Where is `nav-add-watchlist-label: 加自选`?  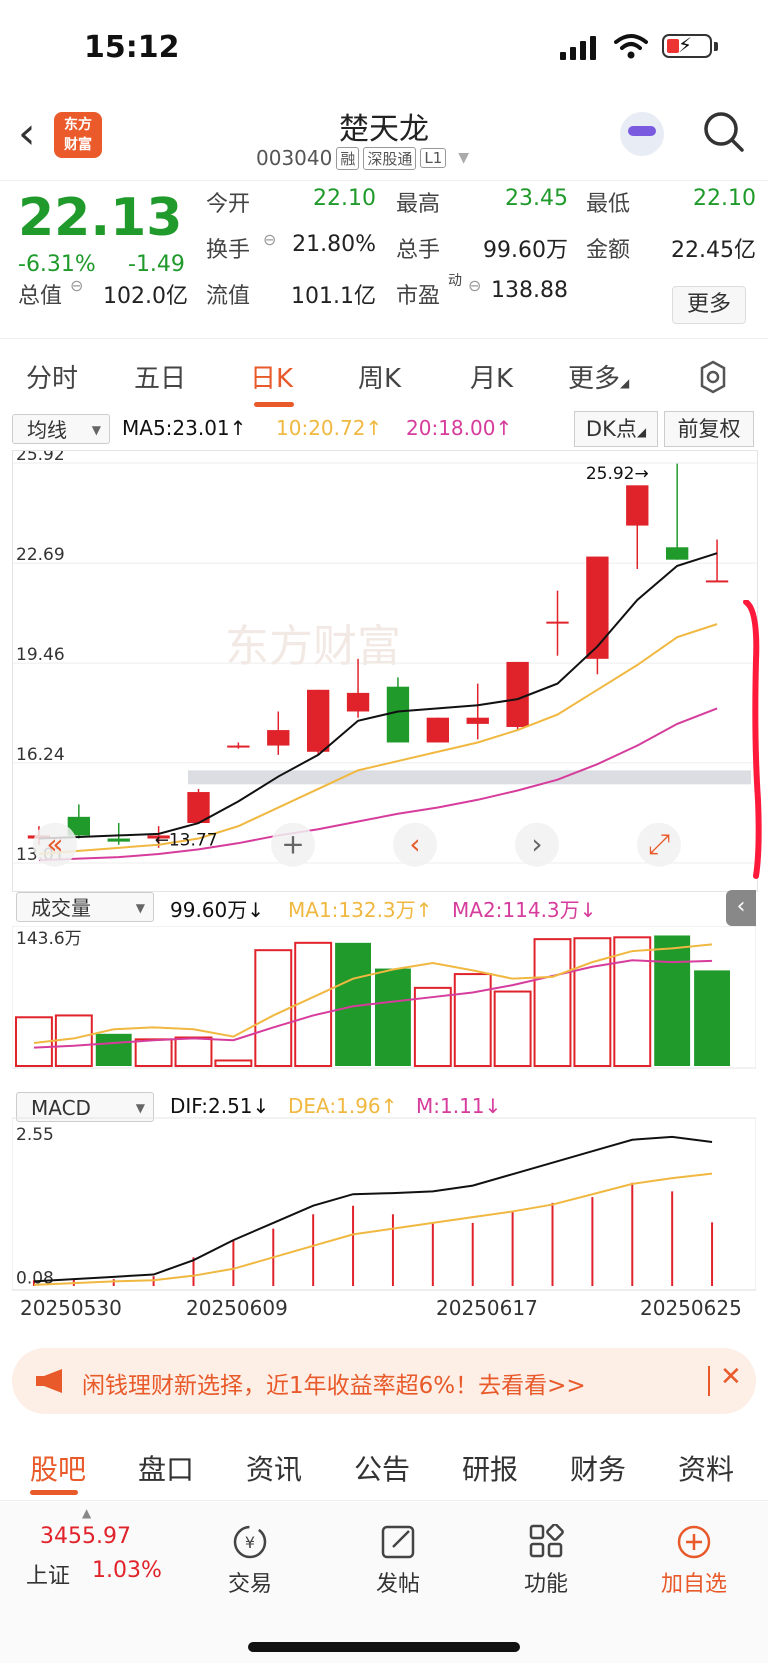 nav-add-watchlist-label: 加自选 is located at coordinates (693, 1584).